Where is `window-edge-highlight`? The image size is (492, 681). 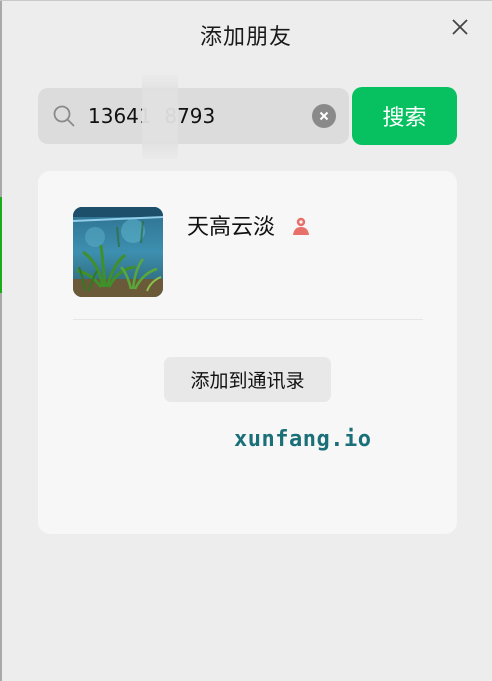
window-edge-highlight is located at coordinates (1, 245).